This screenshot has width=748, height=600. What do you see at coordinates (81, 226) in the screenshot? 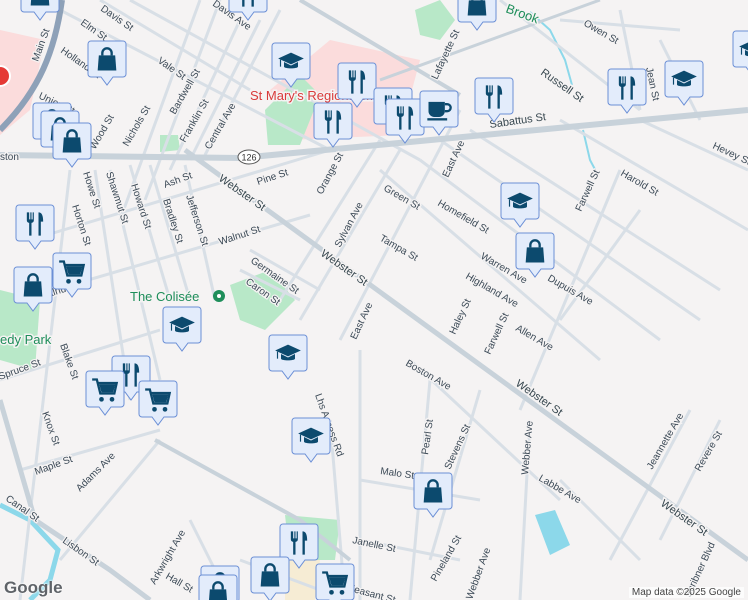
I see `street-label-horton-st: Horton St` at bounding box center [81, 226].